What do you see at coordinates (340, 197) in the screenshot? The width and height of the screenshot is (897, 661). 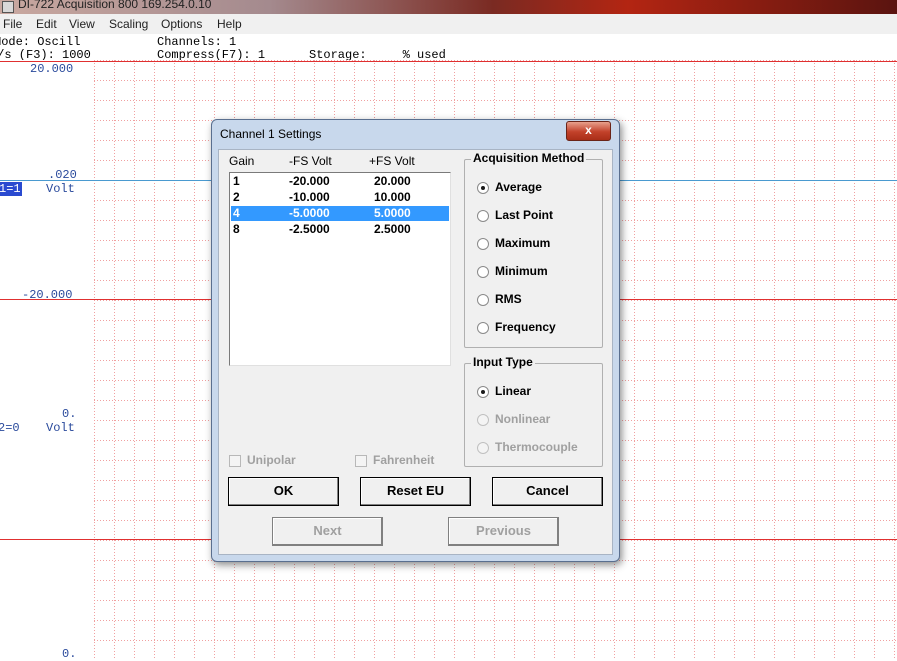 I see `gain-row: 2 -10.000 10.000` at bounding box center [340, 197].